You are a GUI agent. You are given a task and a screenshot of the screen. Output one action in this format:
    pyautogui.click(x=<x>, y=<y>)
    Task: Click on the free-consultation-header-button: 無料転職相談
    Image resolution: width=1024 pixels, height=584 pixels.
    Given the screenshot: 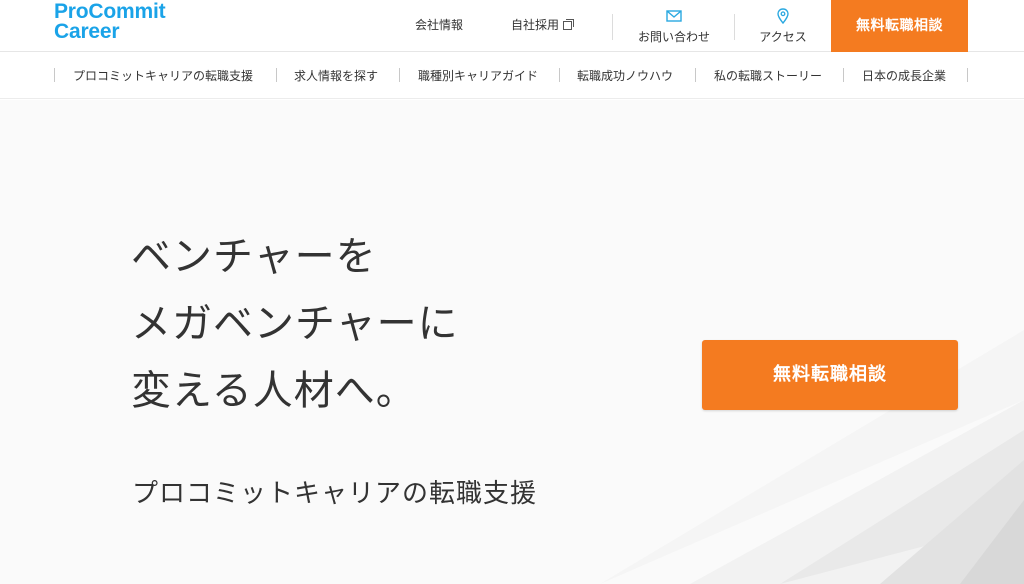 What is the action you would take?
    pyautogui.click(x=899, y=26)
    